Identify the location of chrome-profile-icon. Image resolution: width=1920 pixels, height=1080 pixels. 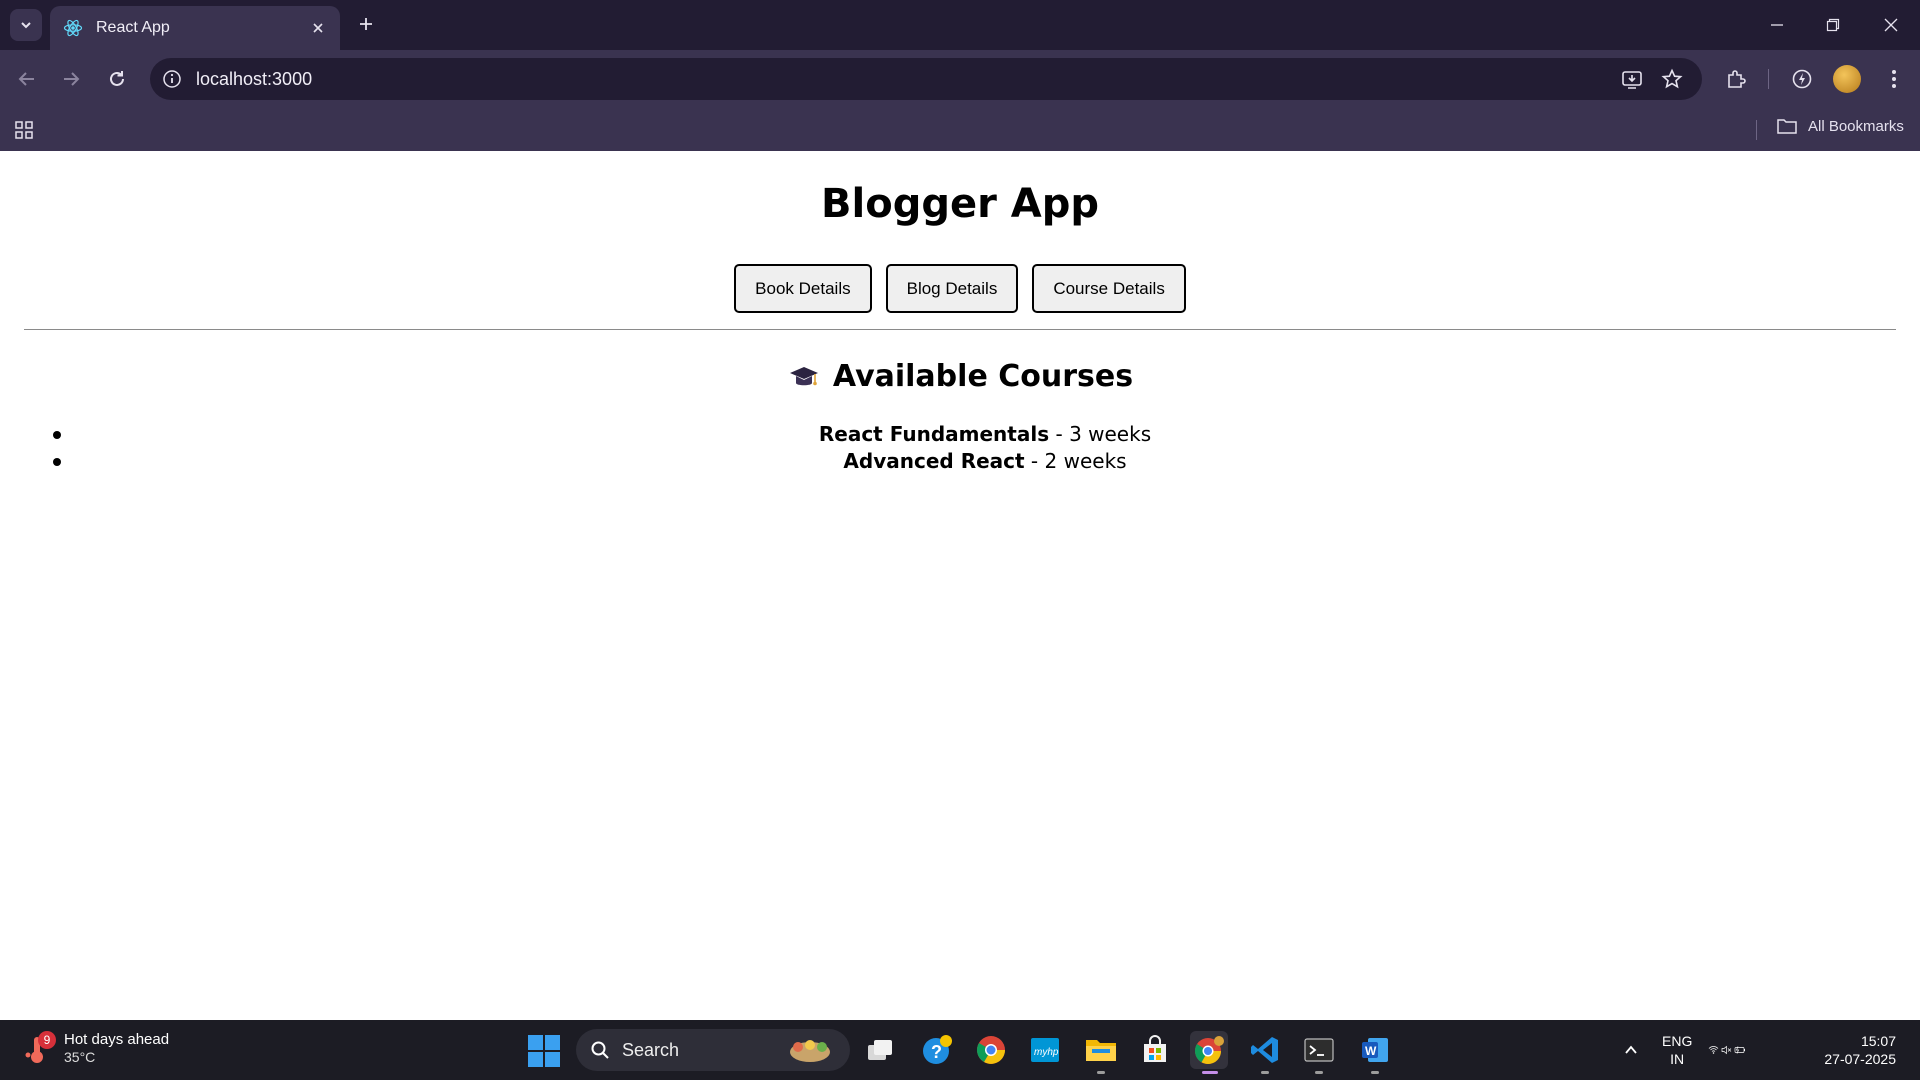
(1209, 1050).